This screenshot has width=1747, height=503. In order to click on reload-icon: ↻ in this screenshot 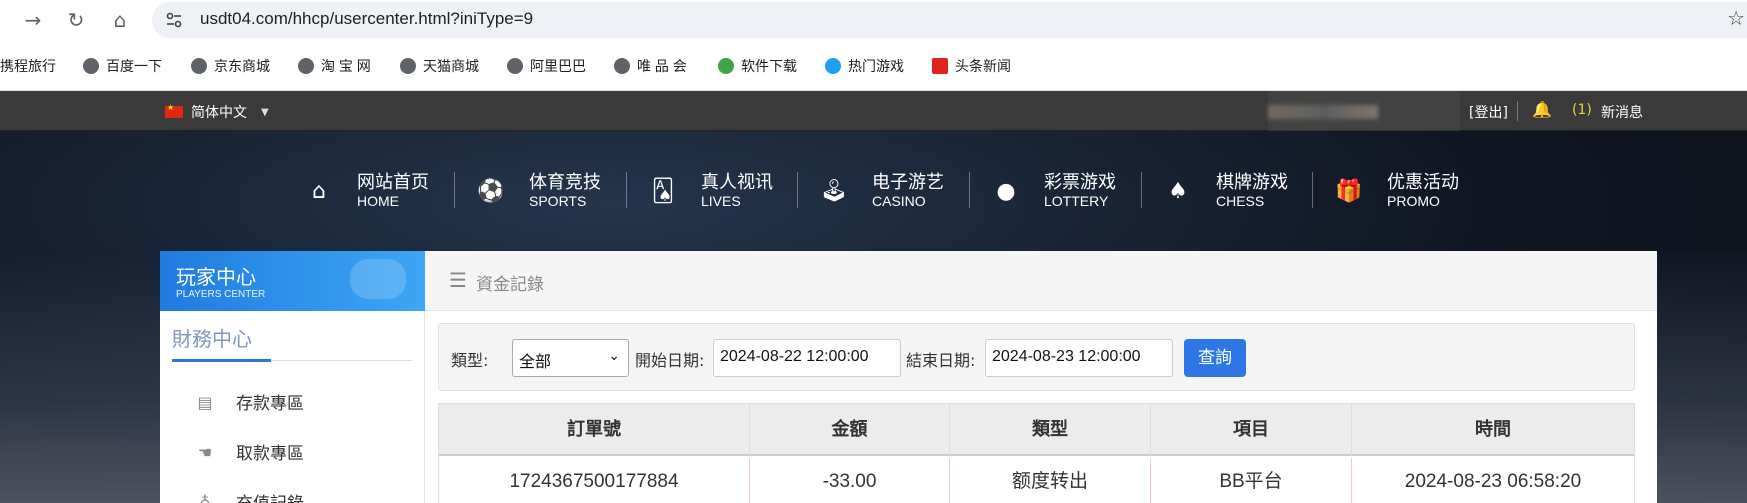, I will do `click(76, 20)`.